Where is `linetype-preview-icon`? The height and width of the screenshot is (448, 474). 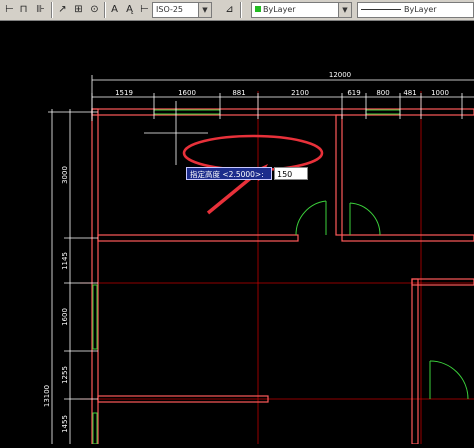
linetype-preview-icon is located at coordinates (381, 9).